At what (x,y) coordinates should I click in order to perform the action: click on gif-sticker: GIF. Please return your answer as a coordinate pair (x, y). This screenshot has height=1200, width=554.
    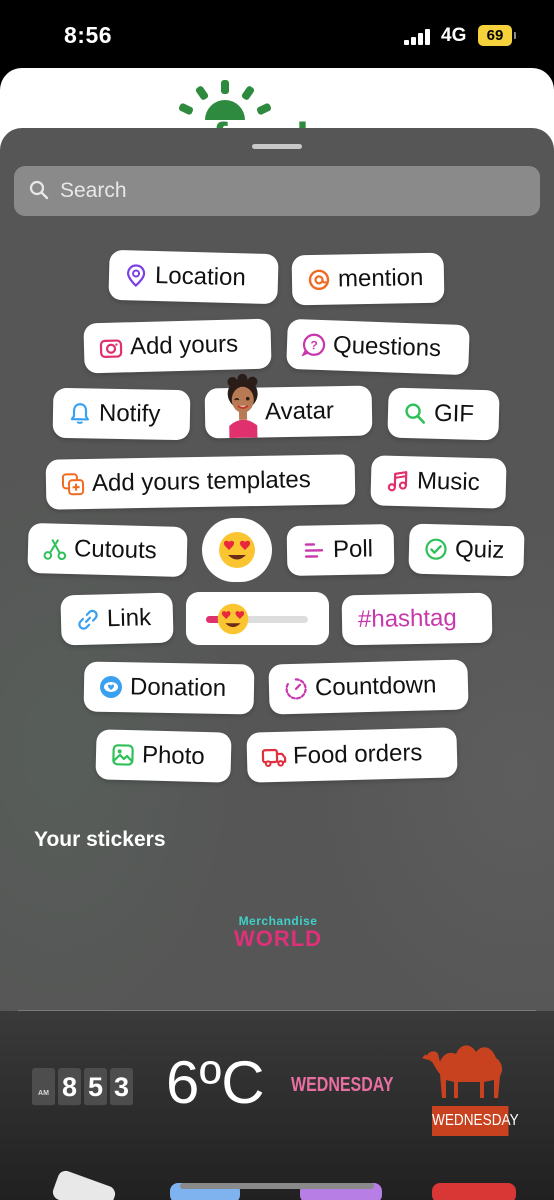
    Looking at the image, I should click on (443, 414).